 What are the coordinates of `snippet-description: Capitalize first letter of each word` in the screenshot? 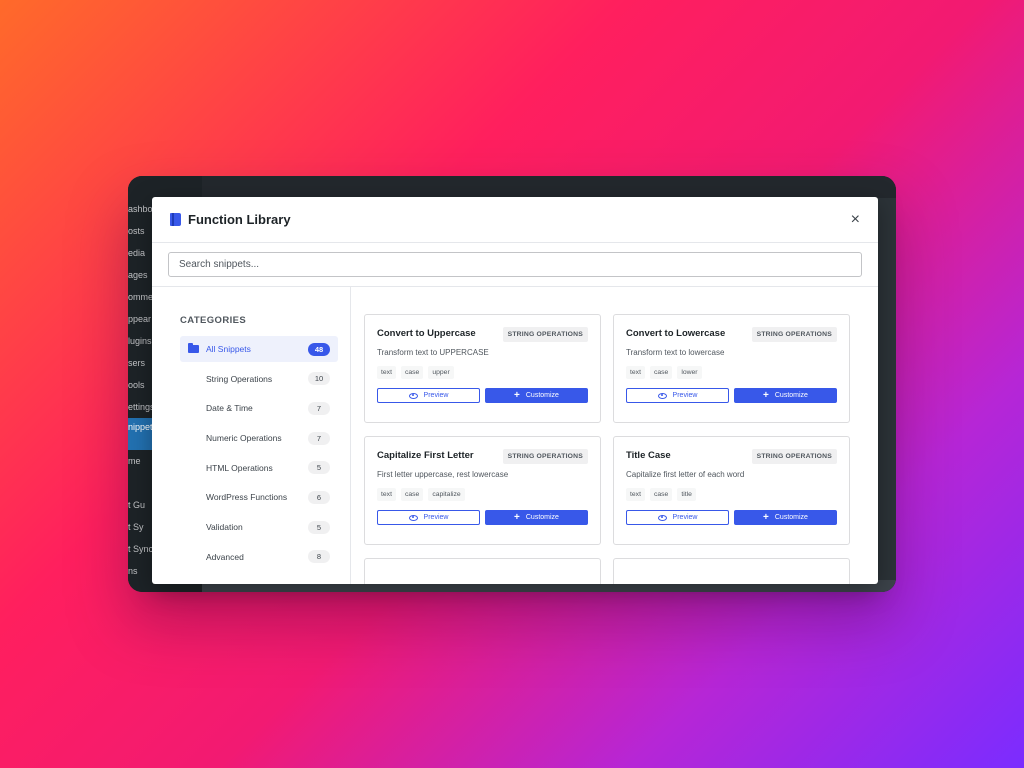 It's located at (685, 474).